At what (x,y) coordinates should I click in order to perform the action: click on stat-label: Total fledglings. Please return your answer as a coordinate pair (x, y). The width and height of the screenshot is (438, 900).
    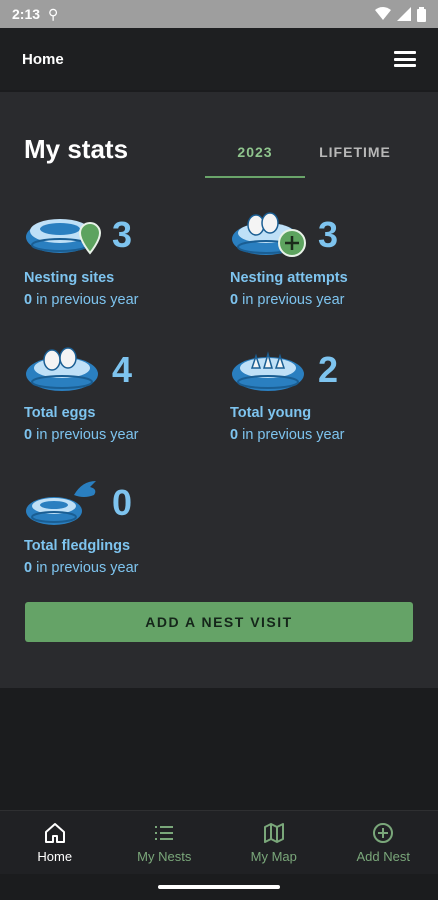
    Looking at the image, I should click on (77, 546).